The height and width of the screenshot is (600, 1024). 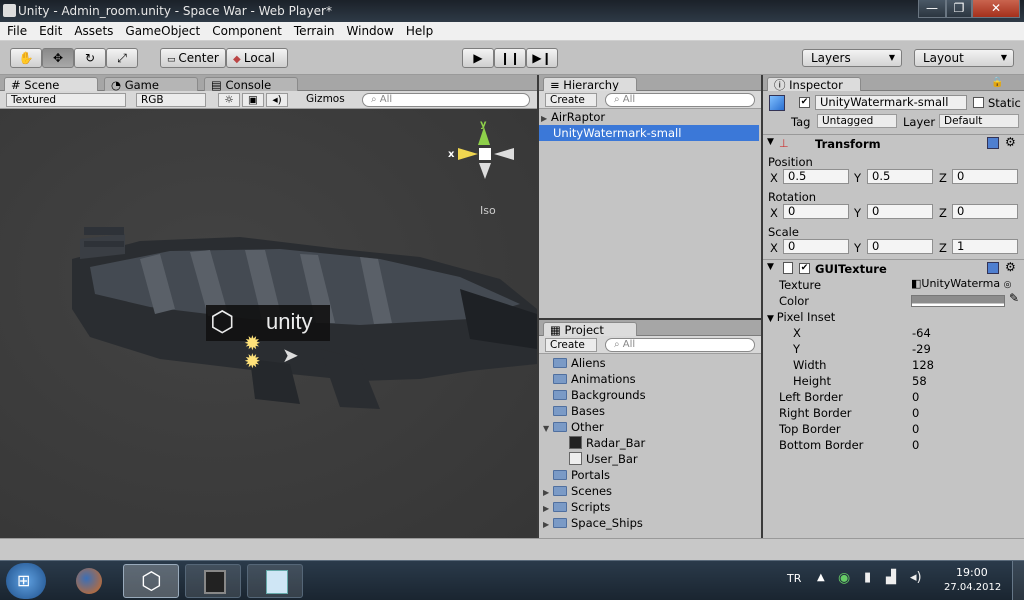 I want to click on expand-arrow-icon: ▶, so click(x=548, y=525).